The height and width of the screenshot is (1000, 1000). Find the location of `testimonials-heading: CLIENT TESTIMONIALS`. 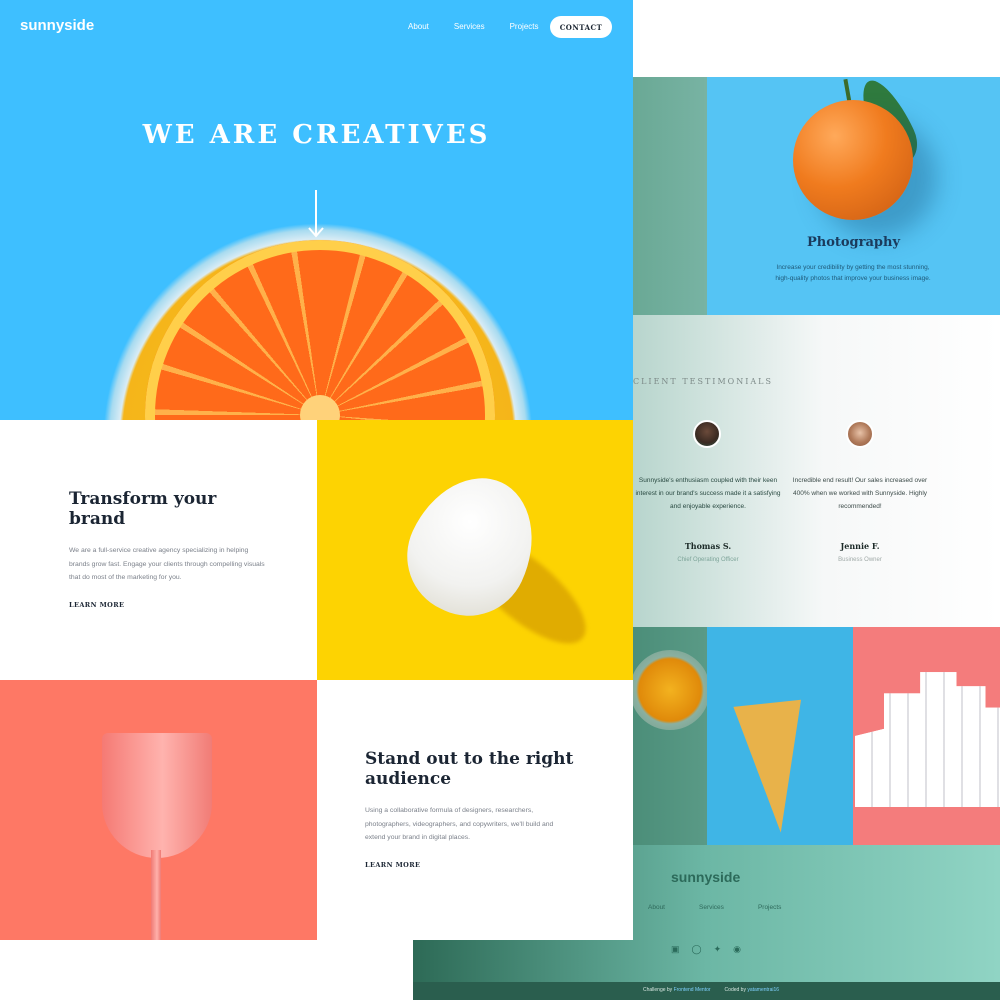

testimonials-heading: CLIENT TESTIMONIALS is located at coordinates (703, 381).